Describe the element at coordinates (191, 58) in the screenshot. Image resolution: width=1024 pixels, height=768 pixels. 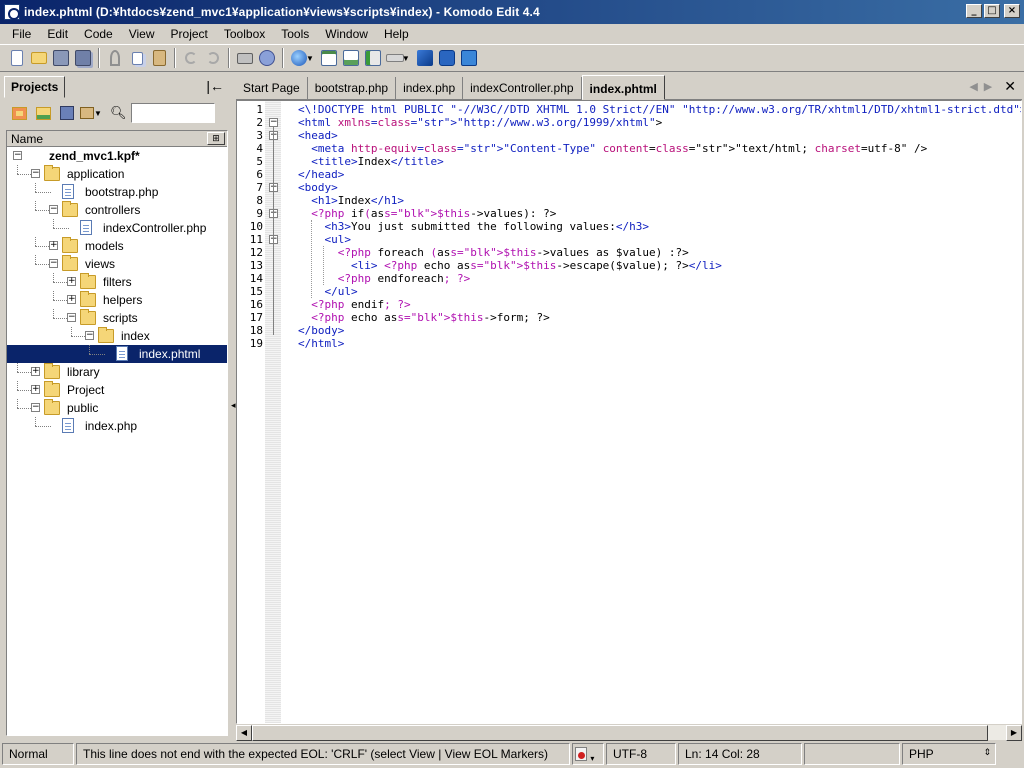
I see `undo-icon` at that location.